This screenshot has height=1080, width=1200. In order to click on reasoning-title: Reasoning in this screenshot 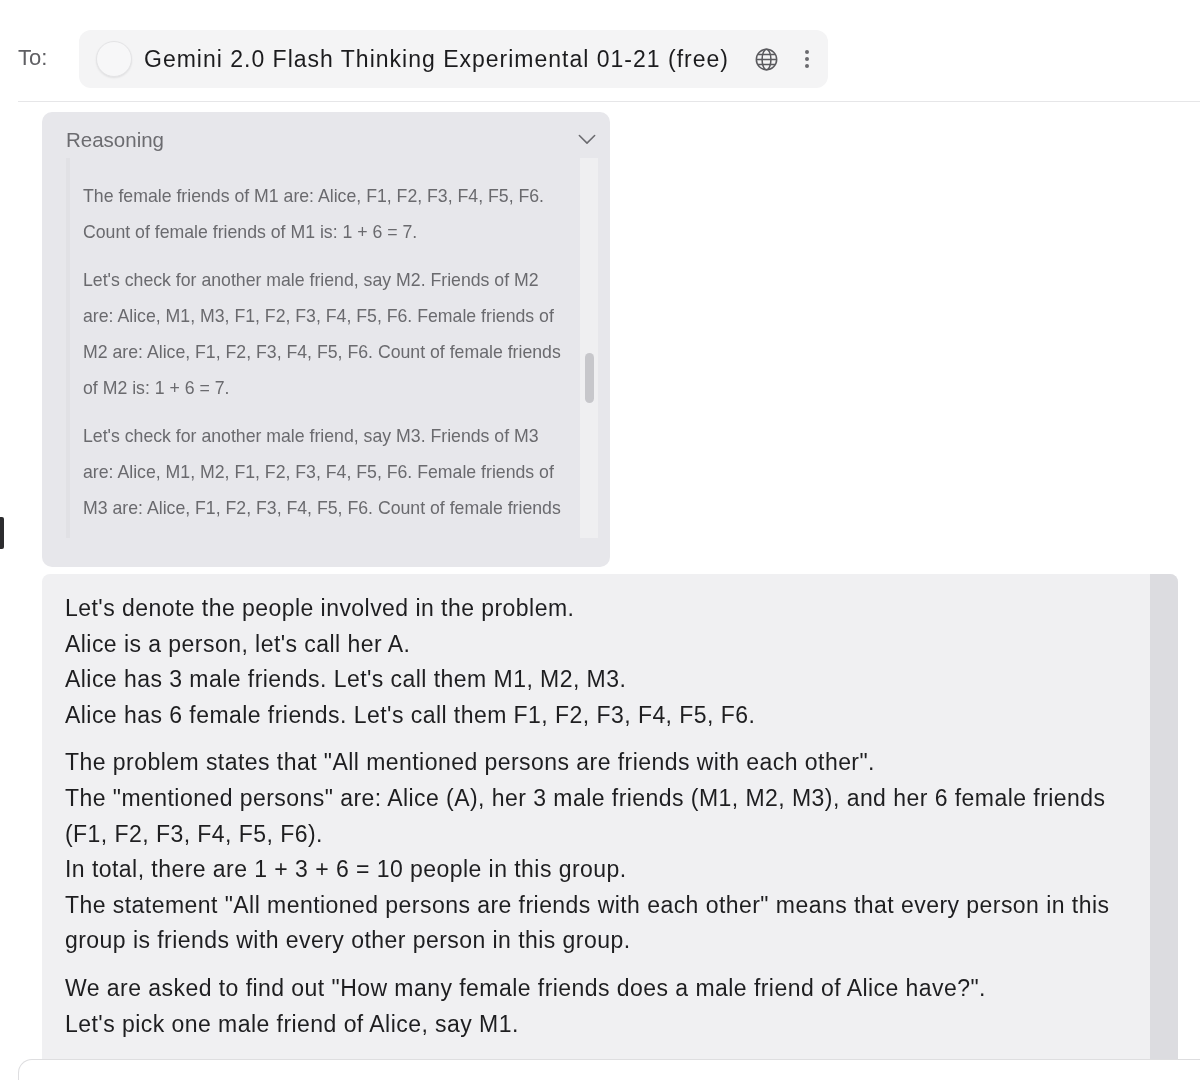, I will do `click(115, 140)`.